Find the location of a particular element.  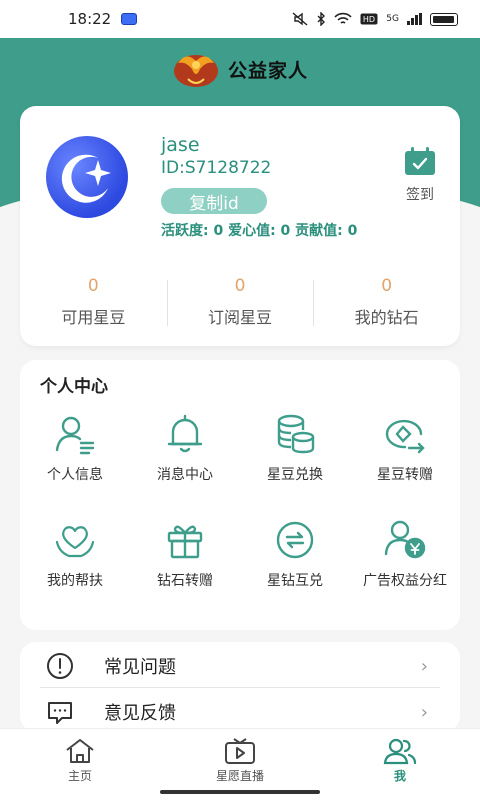

divider is located at coordinates (240, 687).